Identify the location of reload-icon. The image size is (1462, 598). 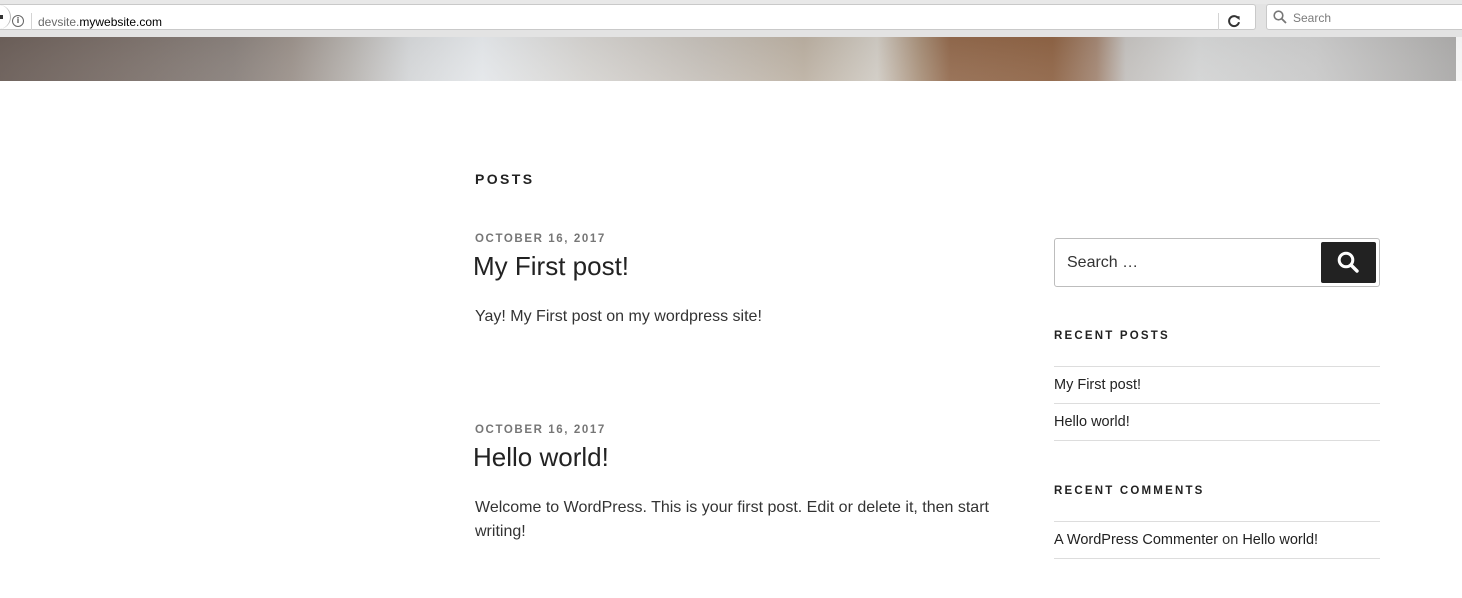
(1234, 21).